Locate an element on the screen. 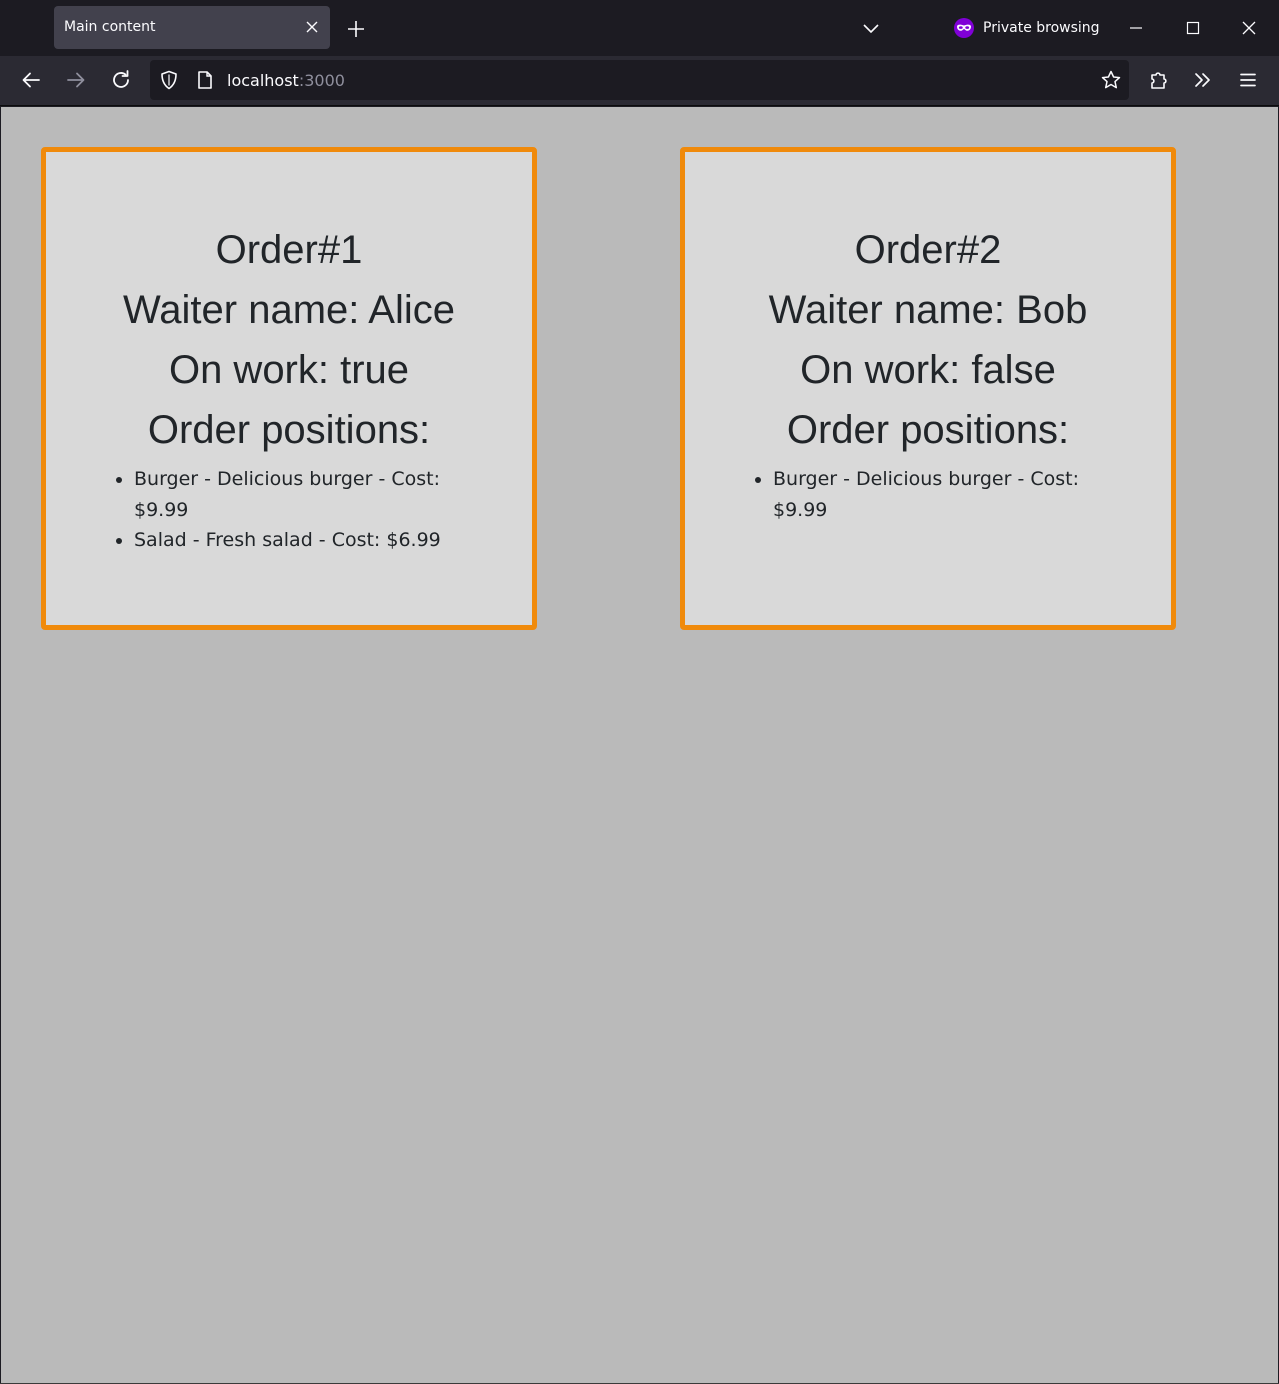 This screenshot has width=1279, height=1384. url-text: localhost:3000 is located at coordinates (286, 80).